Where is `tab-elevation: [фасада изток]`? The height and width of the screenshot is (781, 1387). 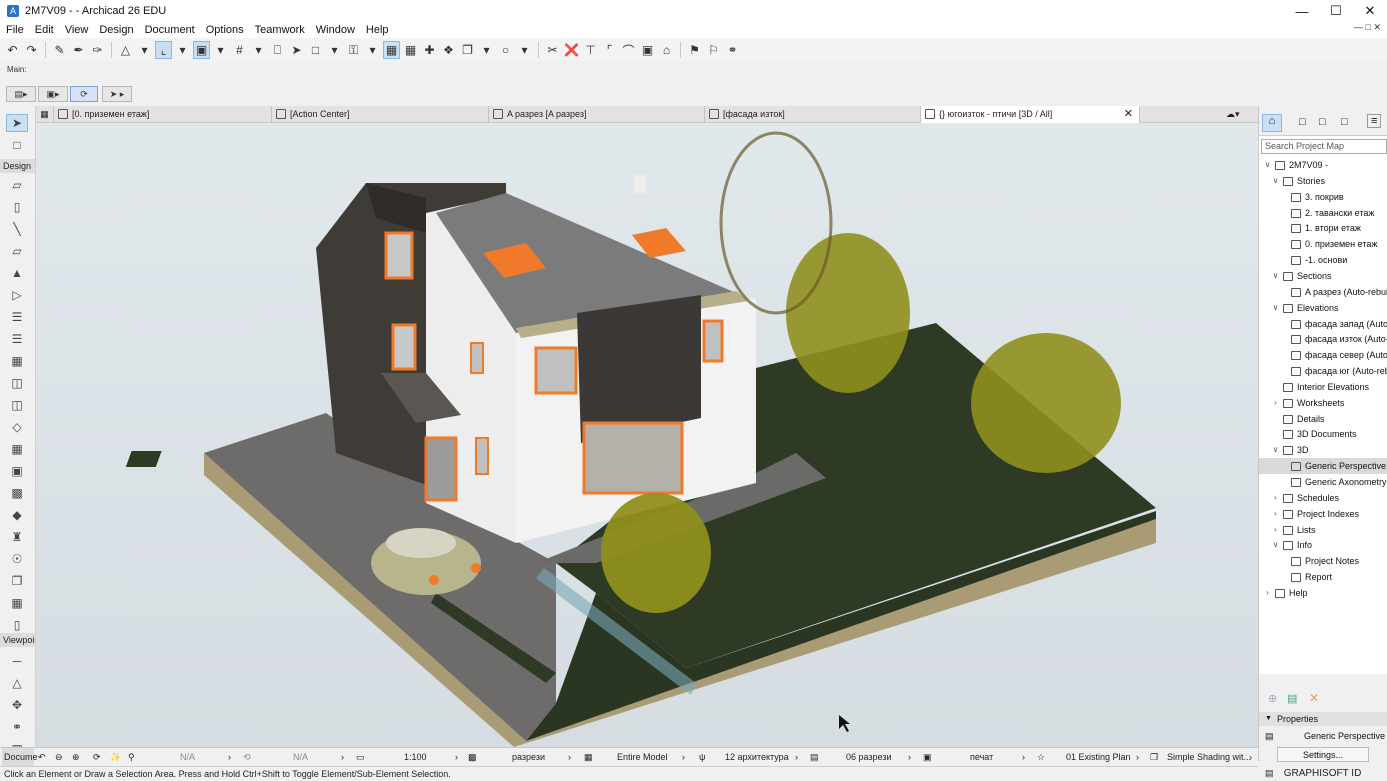 tab-elevation: [фасада изток] is located at coordinates (813, 114).